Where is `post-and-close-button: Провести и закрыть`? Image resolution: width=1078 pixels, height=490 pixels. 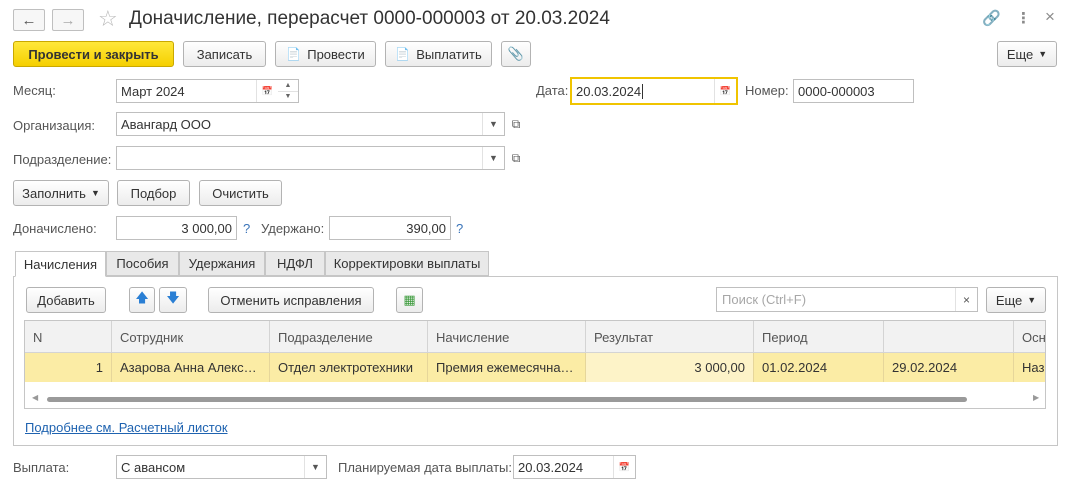
post-and-close-button: Провести и закрыть is located at coordinates (93, 54).